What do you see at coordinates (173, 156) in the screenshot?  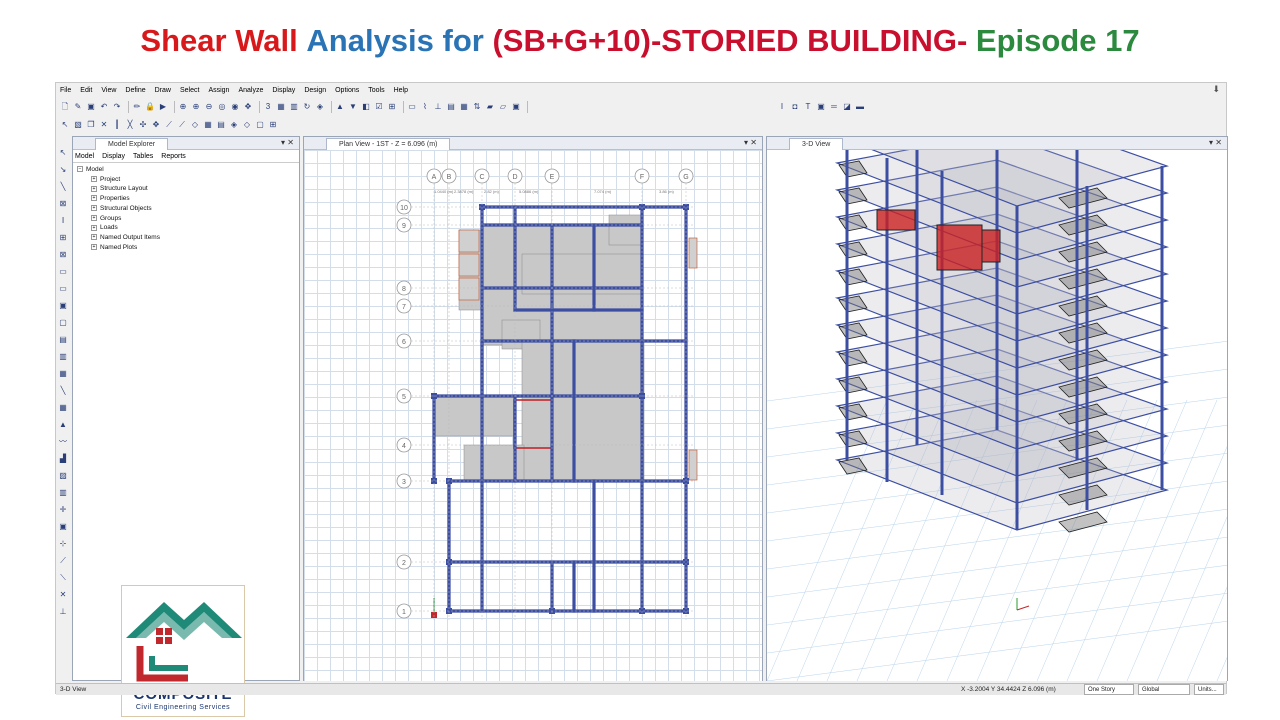 I see `explorer-tab-reports: Reports` at bounding box center [173, 156].